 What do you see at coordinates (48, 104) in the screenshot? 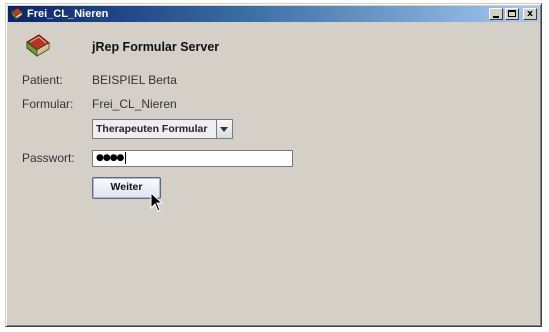
I see `formular-label: Formular:` at bounding box center [48, 104].